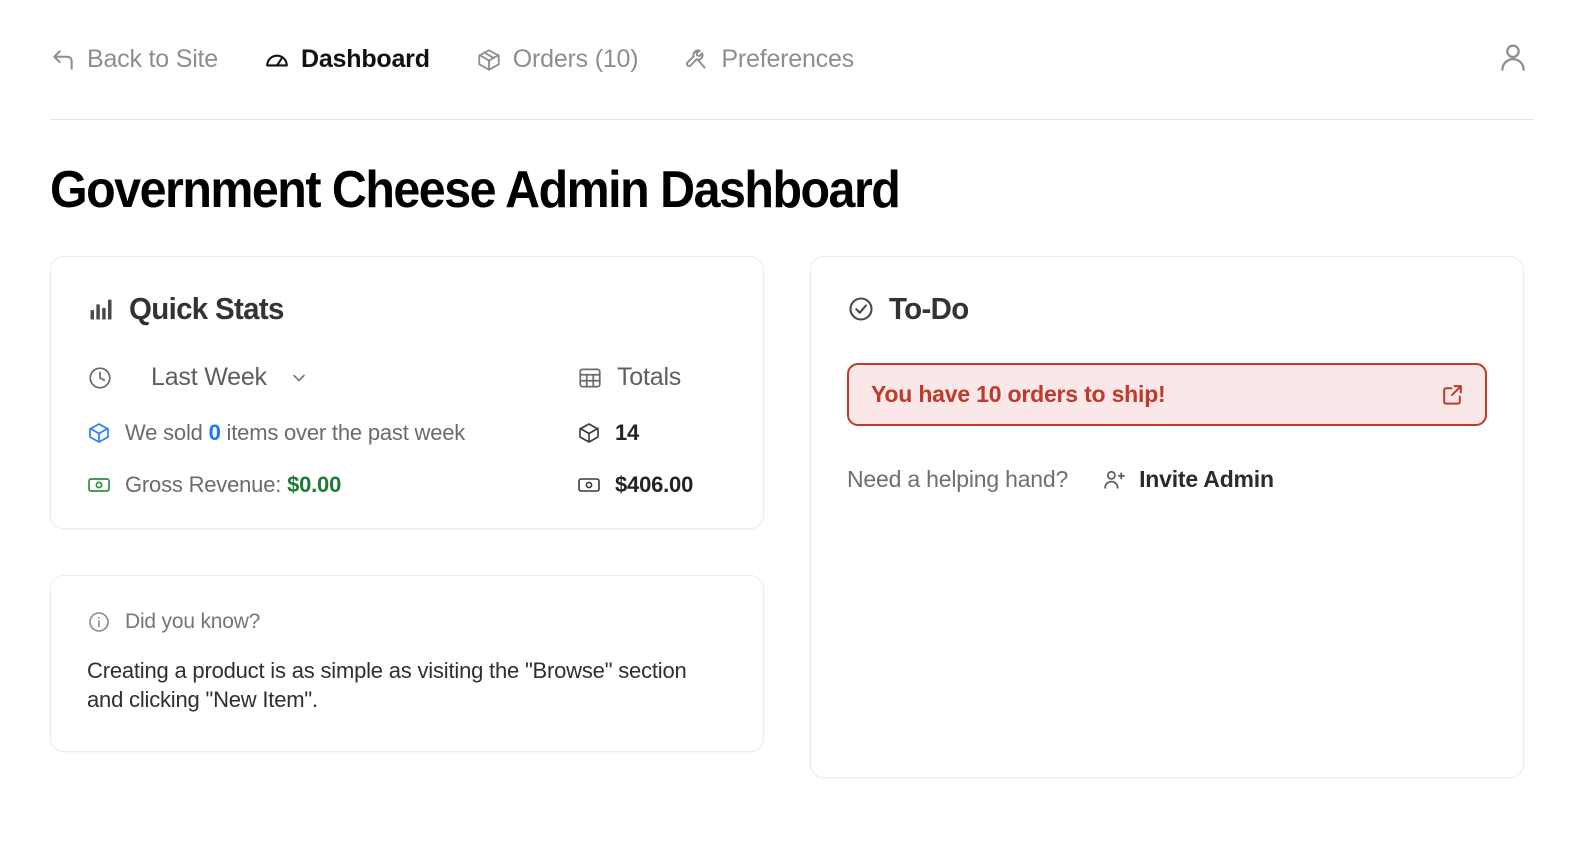  What do you see at coordinates (1167, 394) in the screenshot?
I see `orders-to-ship-alert: You have 10 orders to ship!` at bounding box center [1167, 394].